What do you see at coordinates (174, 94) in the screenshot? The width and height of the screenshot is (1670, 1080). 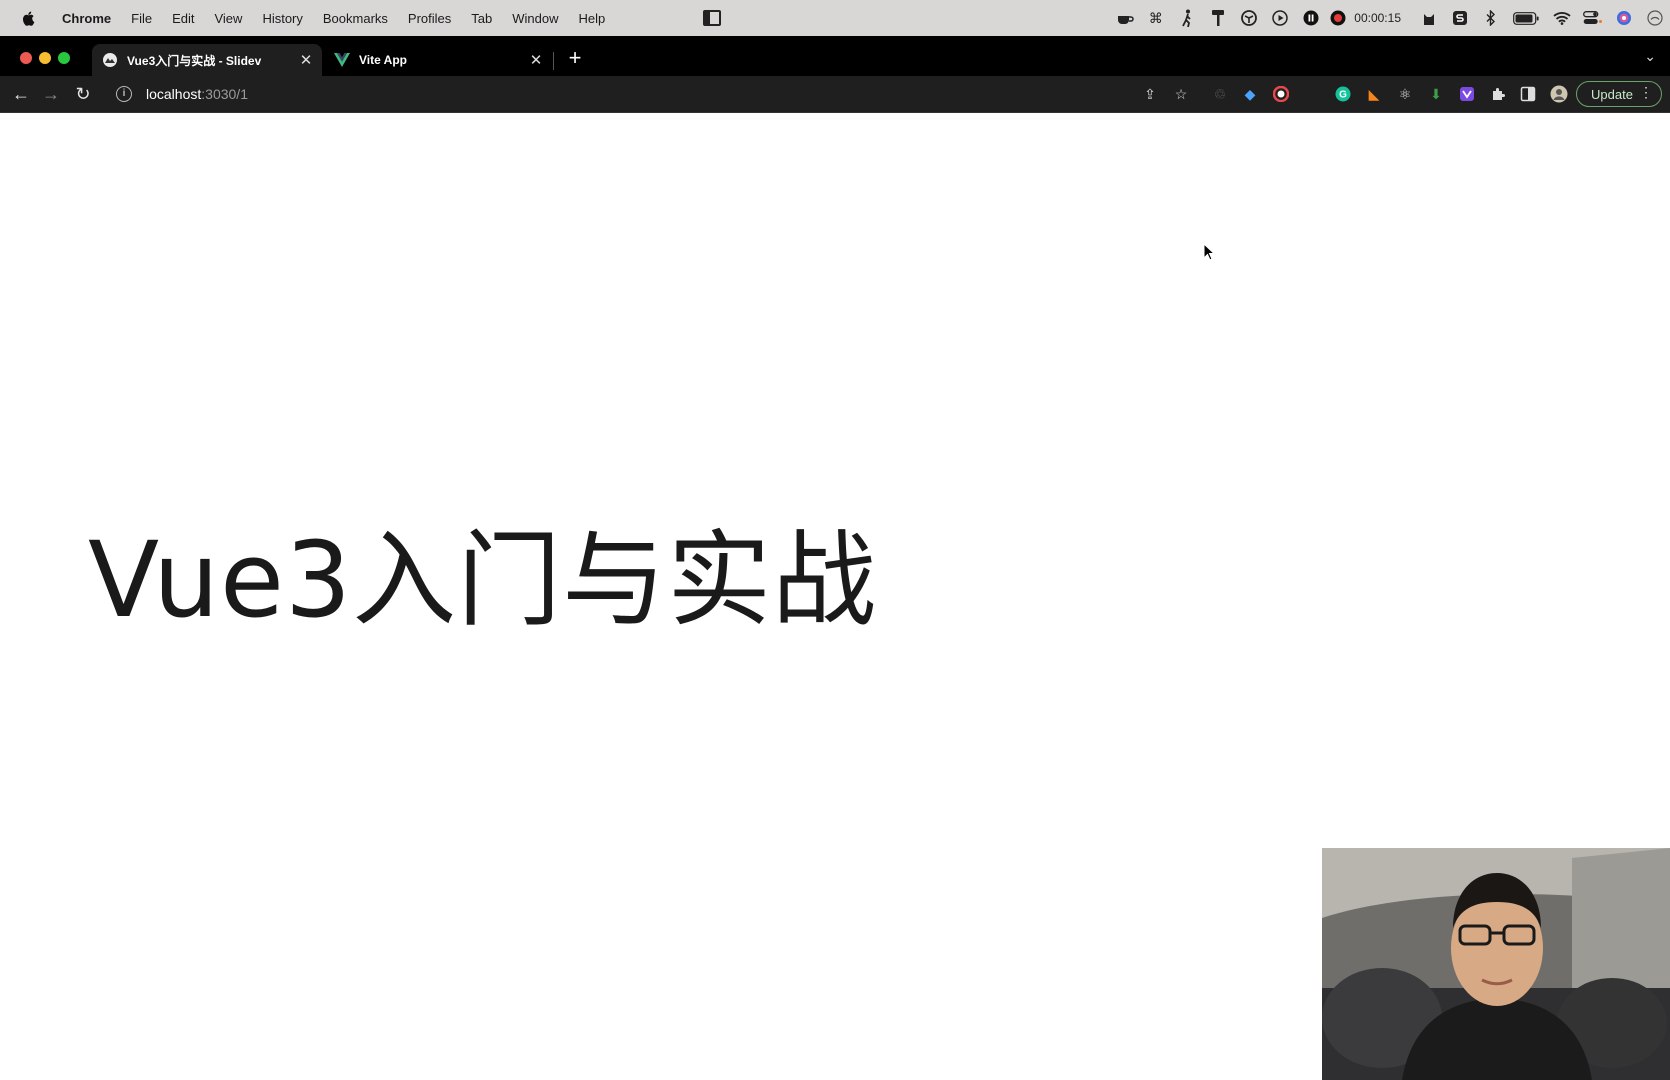 I see `url-host: localhost` at bounding box center [174, 94].